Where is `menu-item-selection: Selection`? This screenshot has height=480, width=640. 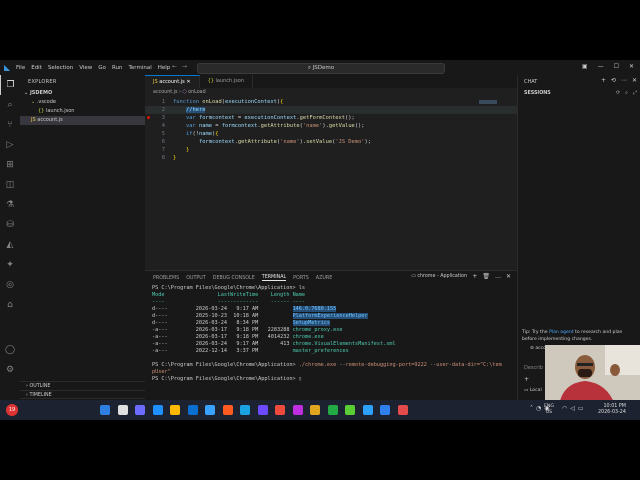 menu-item-selection: Selection is located at coordinates (60, 68).